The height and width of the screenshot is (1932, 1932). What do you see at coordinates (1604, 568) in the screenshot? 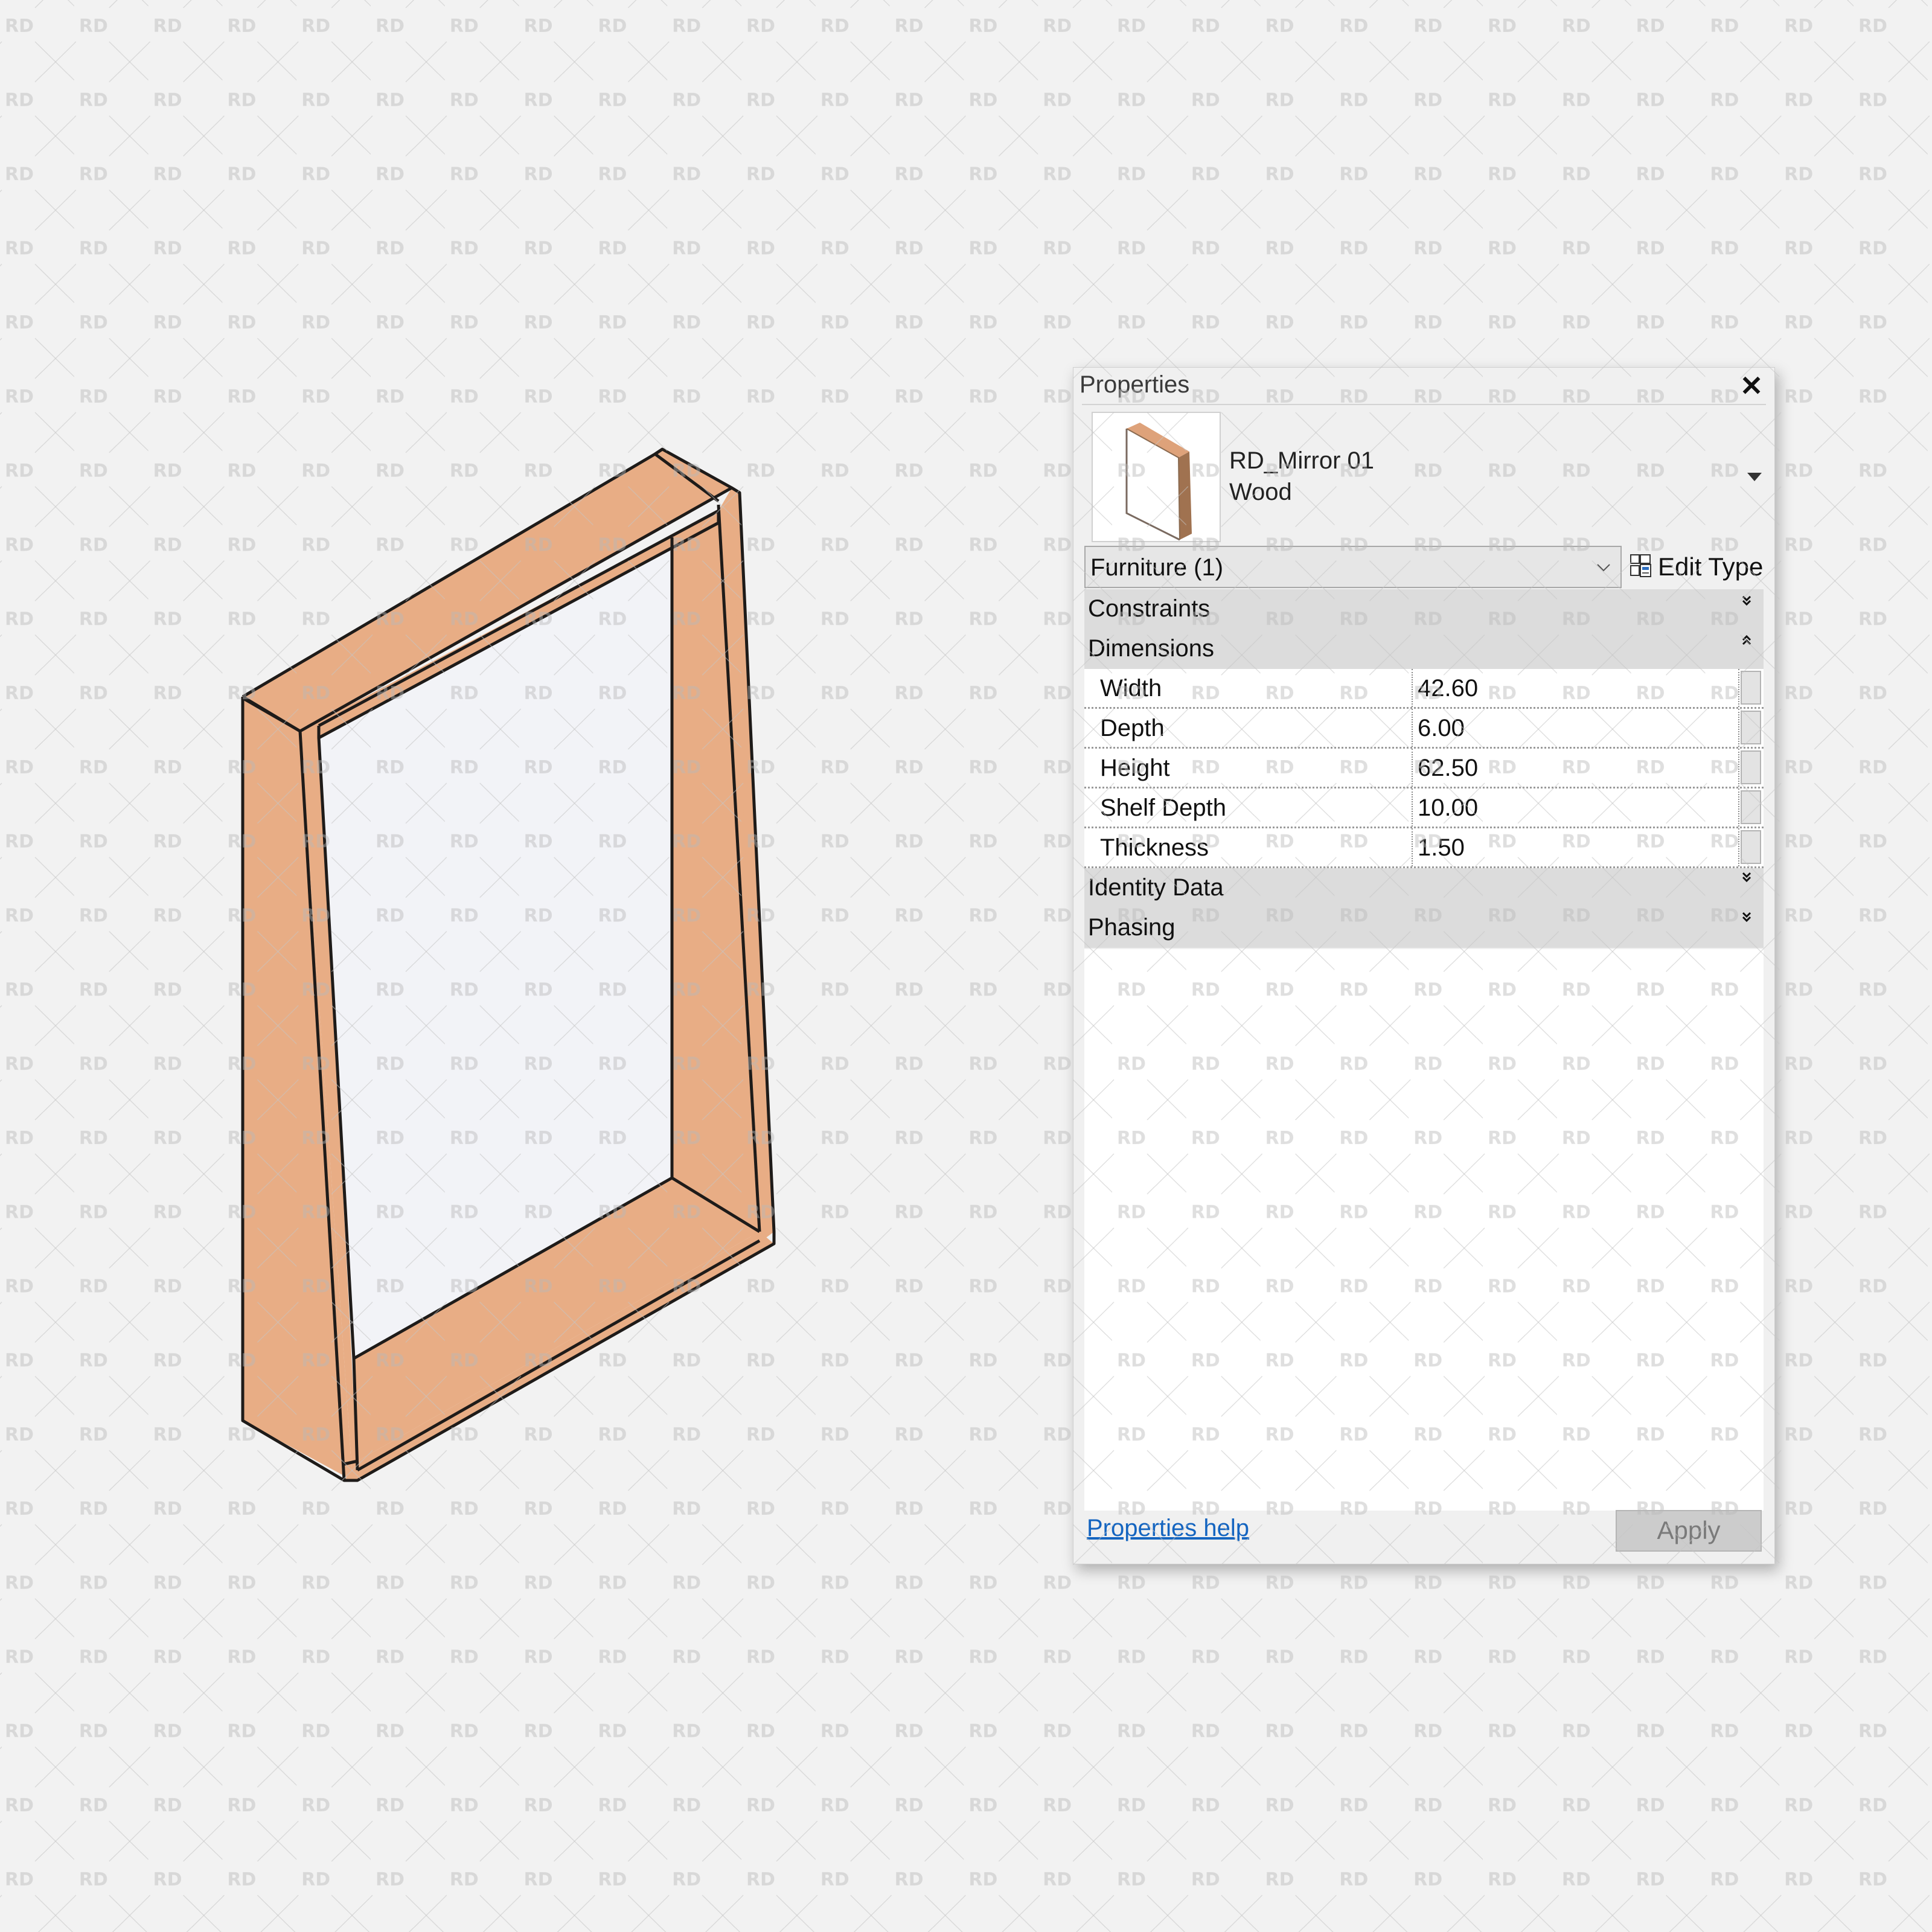
I see `chevron-down-icon` at bounding box center [1604, 568].